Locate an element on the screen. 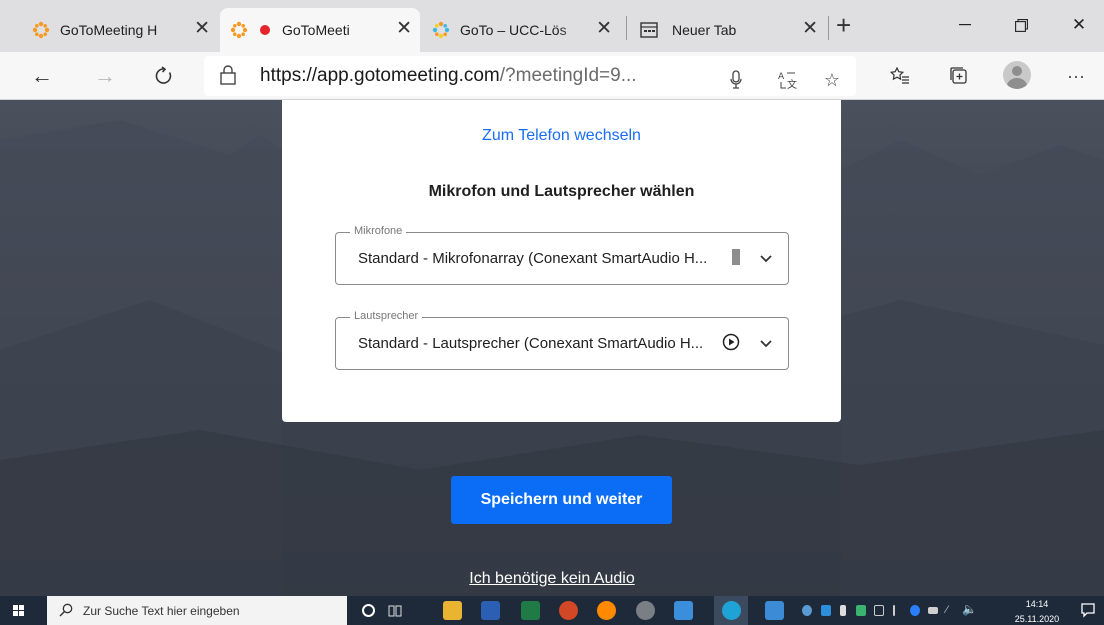 This screenshot has width=1104, height=625. lock-icon is located at coordinates (228, 77).